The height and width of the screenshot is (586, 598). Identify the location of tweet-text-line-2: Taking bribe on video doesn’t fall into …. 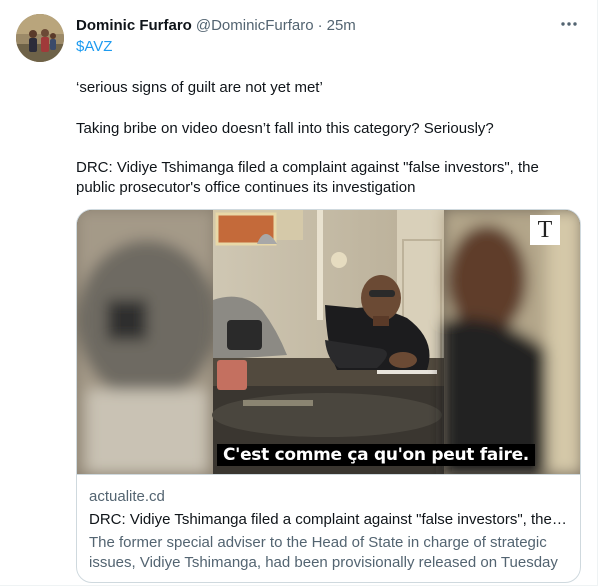
(285, 128).